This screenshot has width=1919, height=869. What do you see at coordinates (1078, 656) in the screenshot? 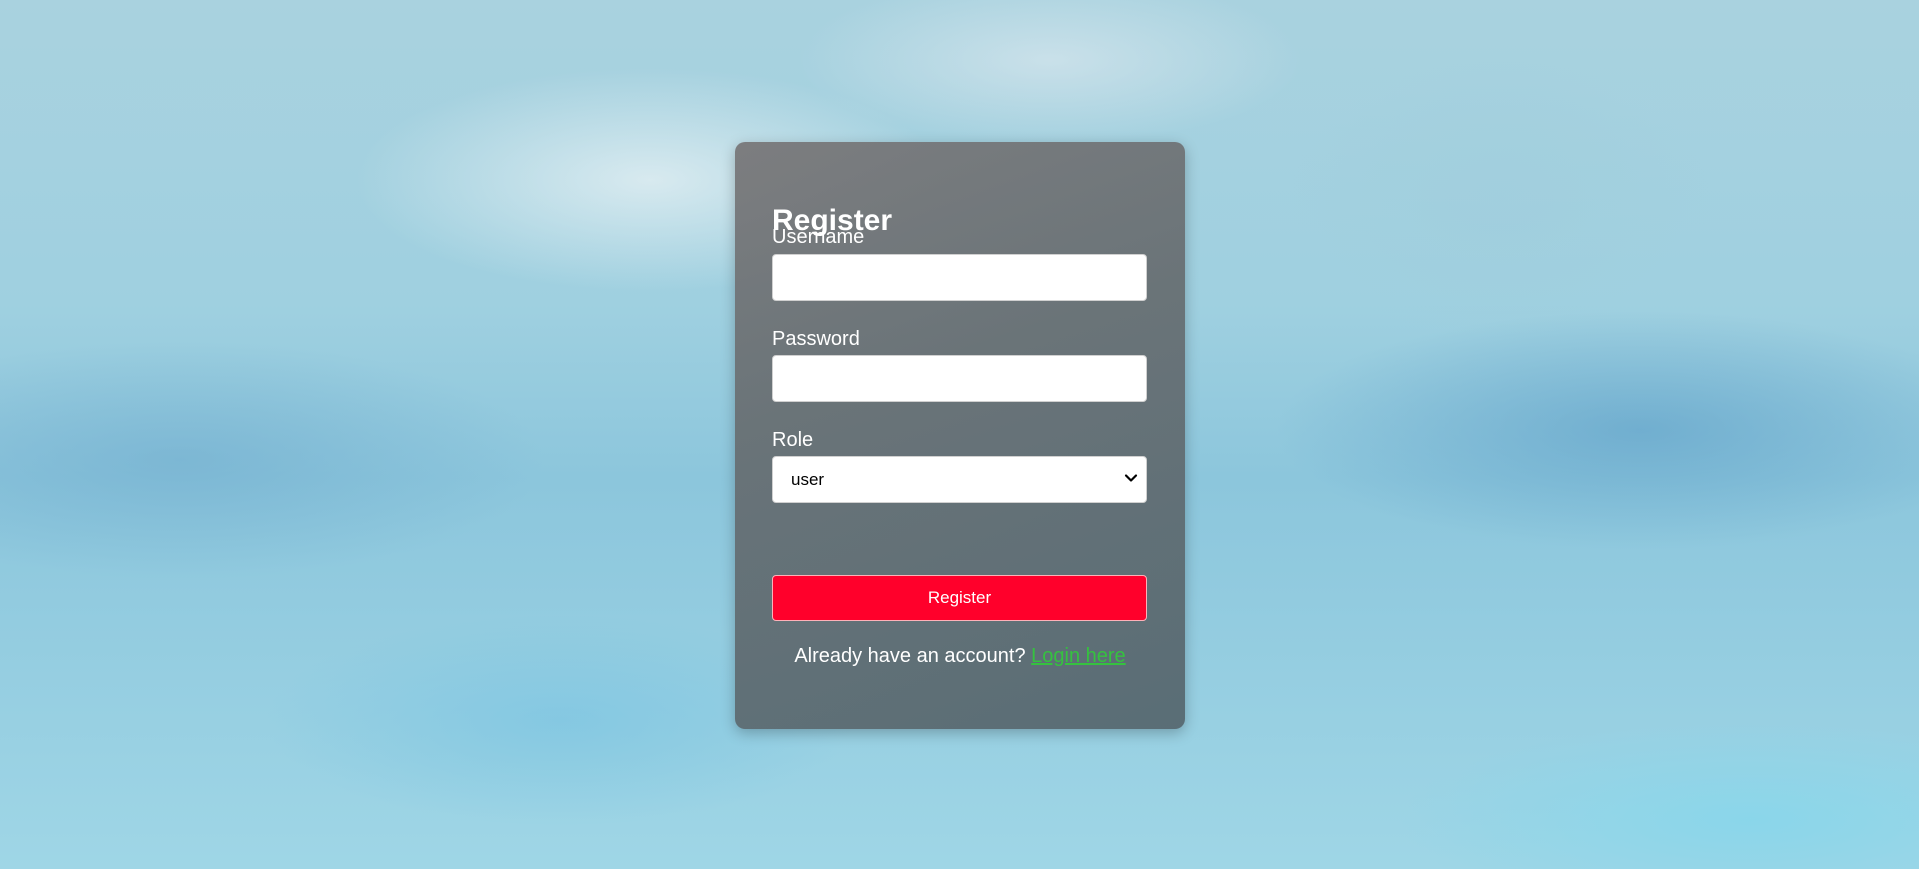
I see `login-link: Login here` at bounding box center [1078, 656].